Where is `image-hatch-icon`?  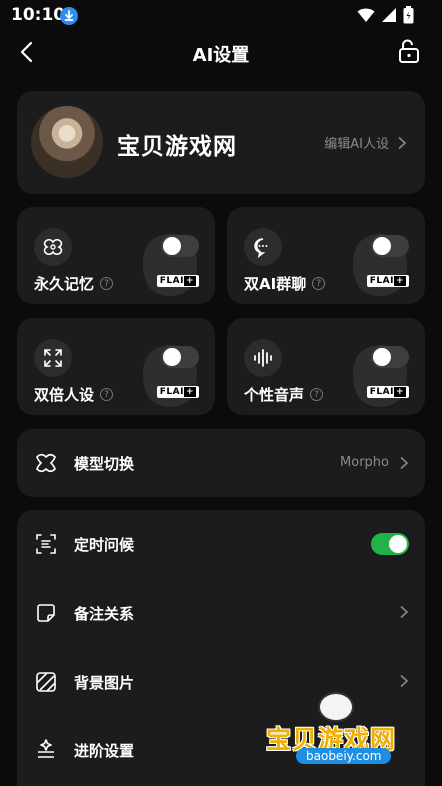 image-hatch-icon is located at coordinates (46, 682).